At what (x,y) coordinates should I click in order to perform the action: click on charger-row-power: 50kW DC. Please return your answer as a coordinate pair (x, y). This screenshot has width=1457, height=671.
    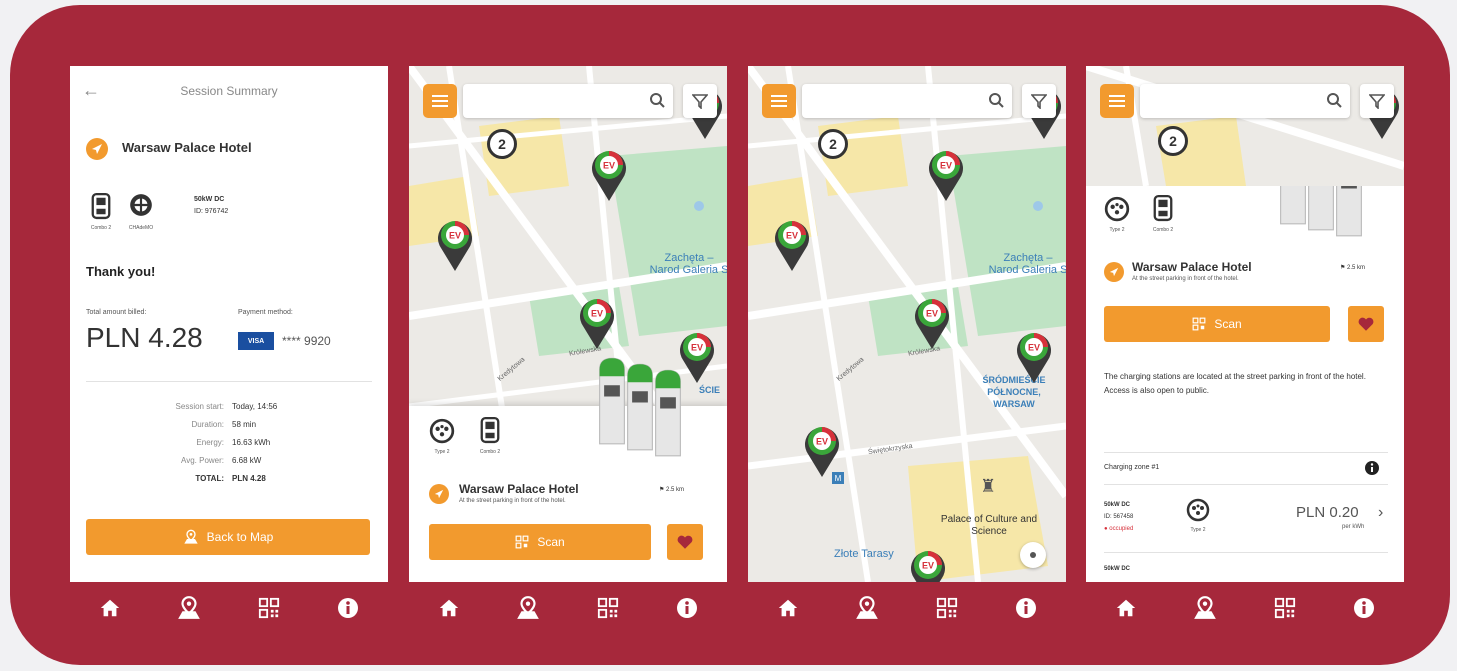
    Looking at the image, I should click on (1117, 569).